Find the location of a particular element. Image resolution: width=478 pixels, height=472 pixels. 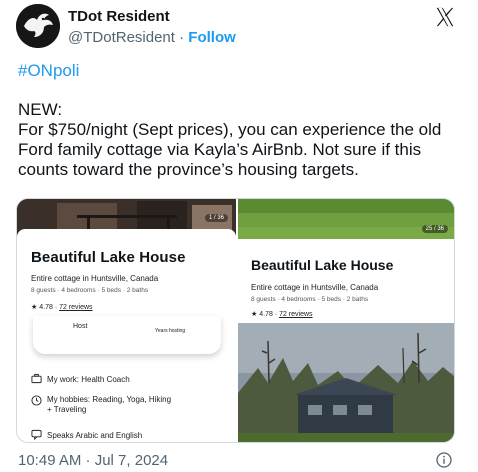

photo-counter: 1 / 36 is located at coordinates (216, 218).